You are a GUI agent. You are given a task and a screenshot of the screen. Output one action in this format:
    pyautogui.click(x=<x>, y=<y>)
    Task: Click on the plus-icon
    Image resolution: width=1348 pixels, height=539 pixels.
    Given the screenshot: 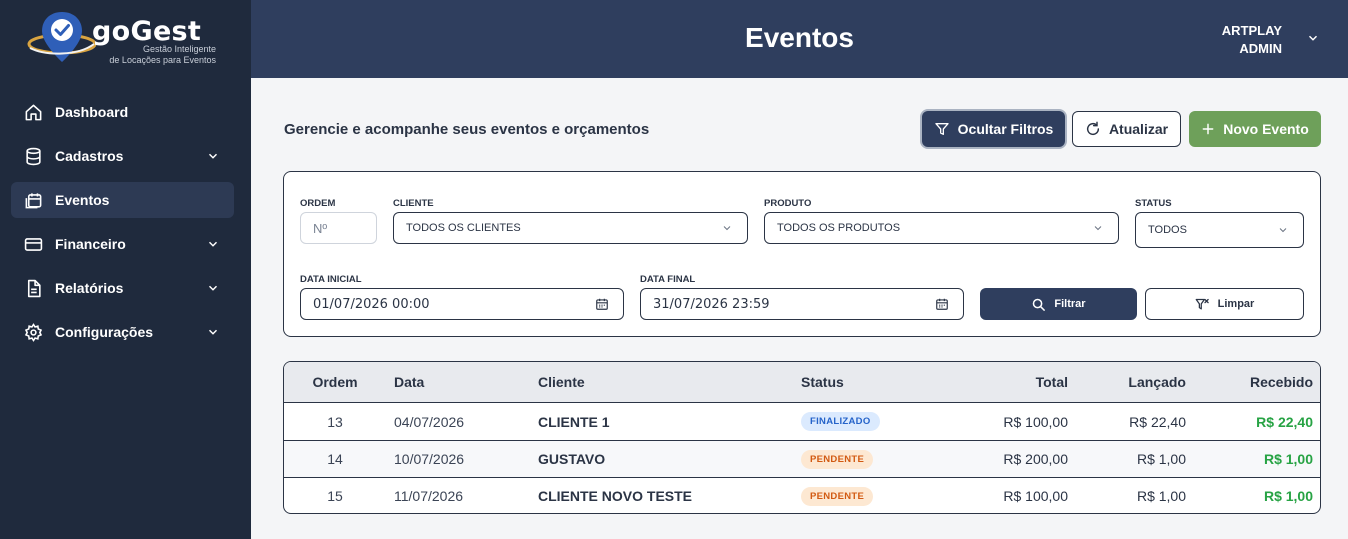 What is the action you would take?
    pyautogui.click(x=1208, y=129)
    